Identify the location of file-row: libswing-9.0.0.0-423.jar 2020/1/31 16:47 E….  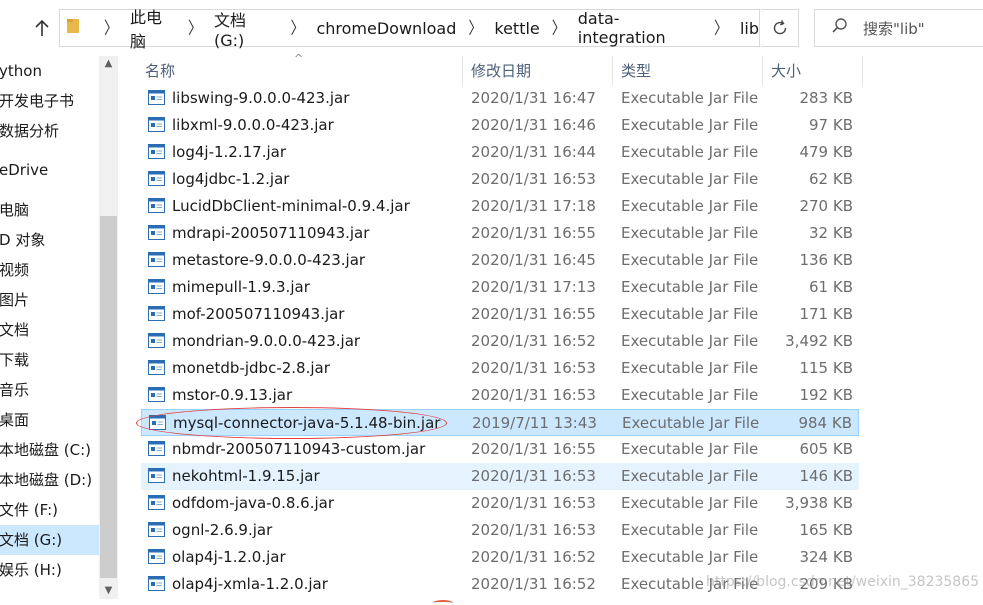
(500, 98).